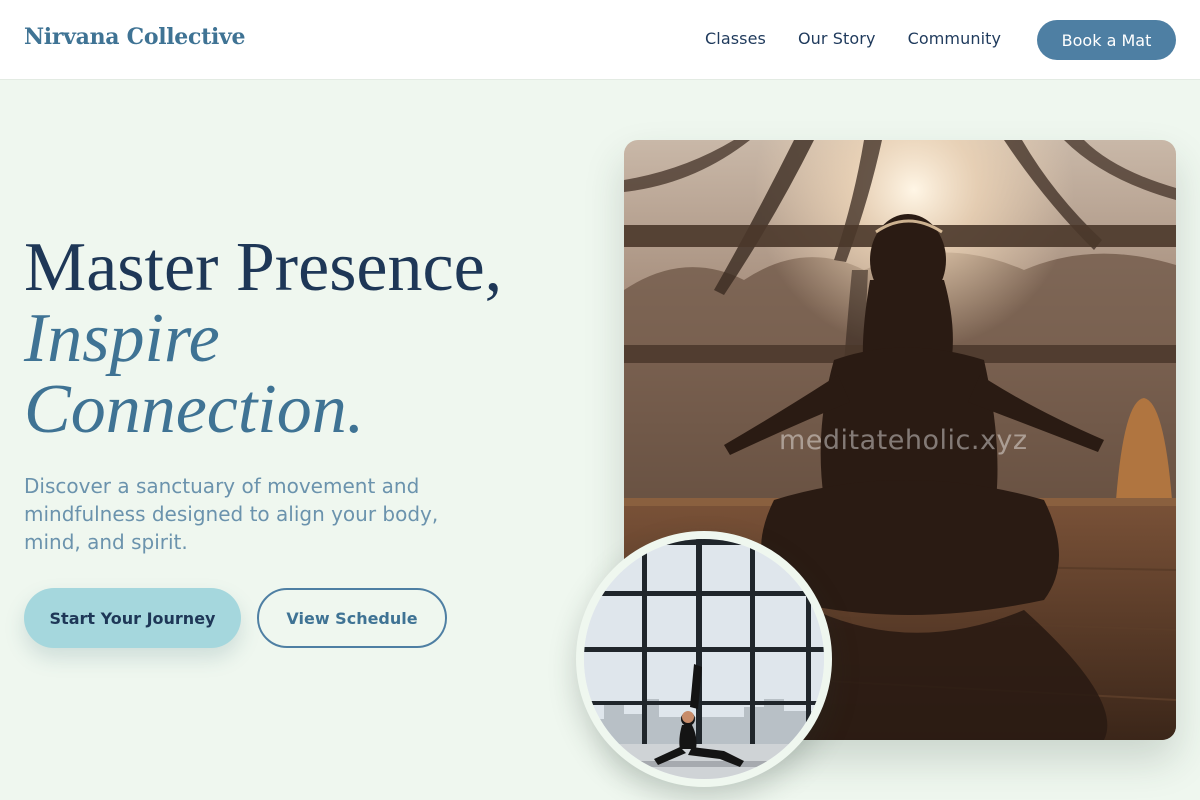  Describe the element at coordinates (135, 37) in the screenshot. I see `brand-logo: Nirvana Collective` at that location.